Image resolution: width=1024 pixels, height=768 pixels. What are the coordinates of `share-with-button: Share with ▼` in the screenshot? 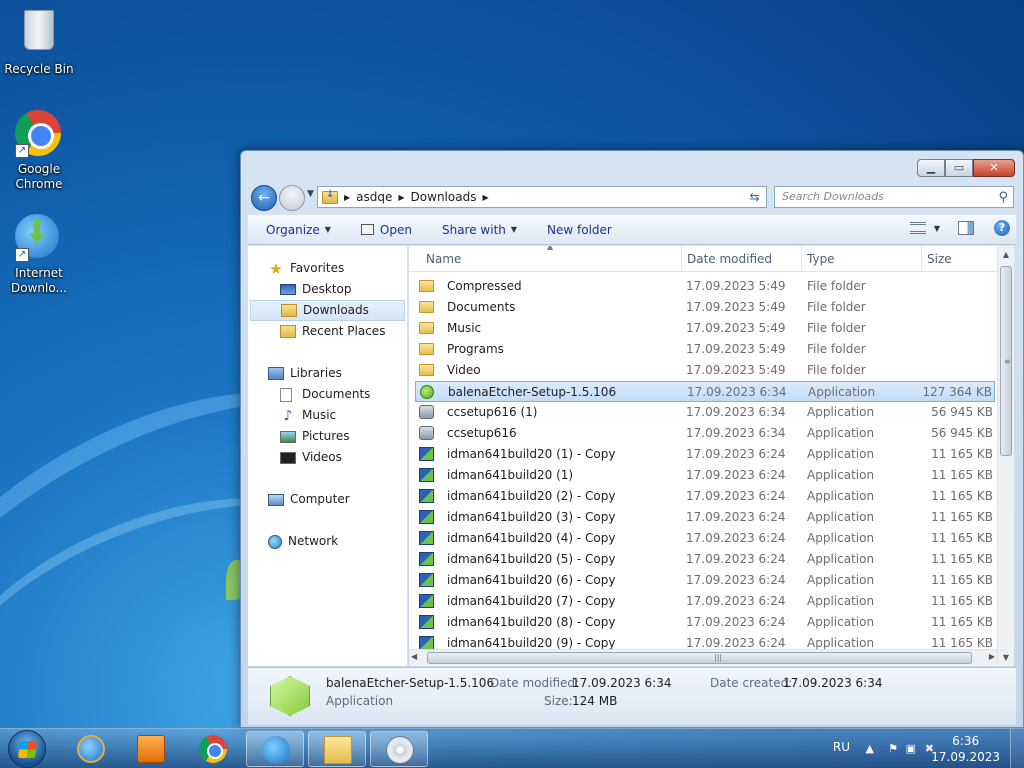 It's located at (479, 230).